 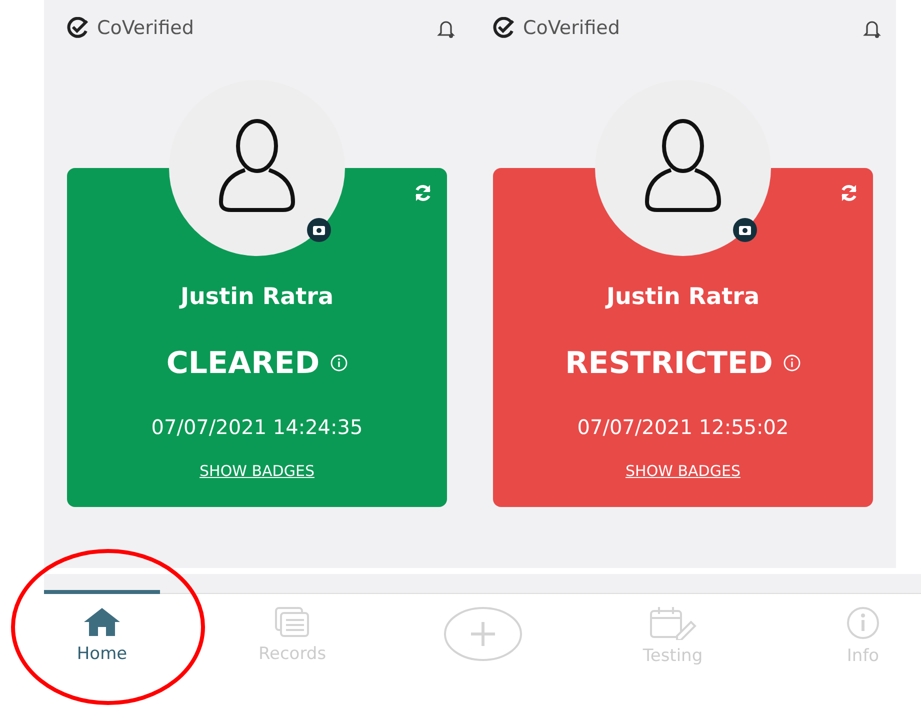 What do you see at coordinates (683, 427) in the screenshot?
I see `timestamp: 07/07/2021 12:55:02` at bounding box center [683, 427].